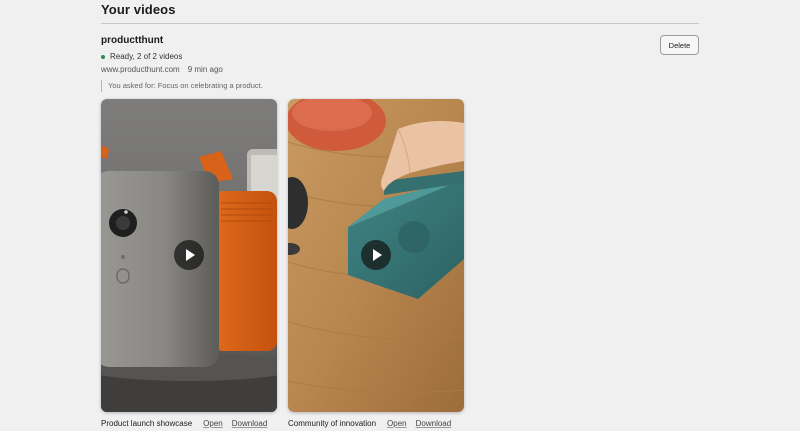  What do you see at coordinates (205, 69) in the screenshot?
I see `timestamp: 9 min ago` at bounding box center [205, 69].